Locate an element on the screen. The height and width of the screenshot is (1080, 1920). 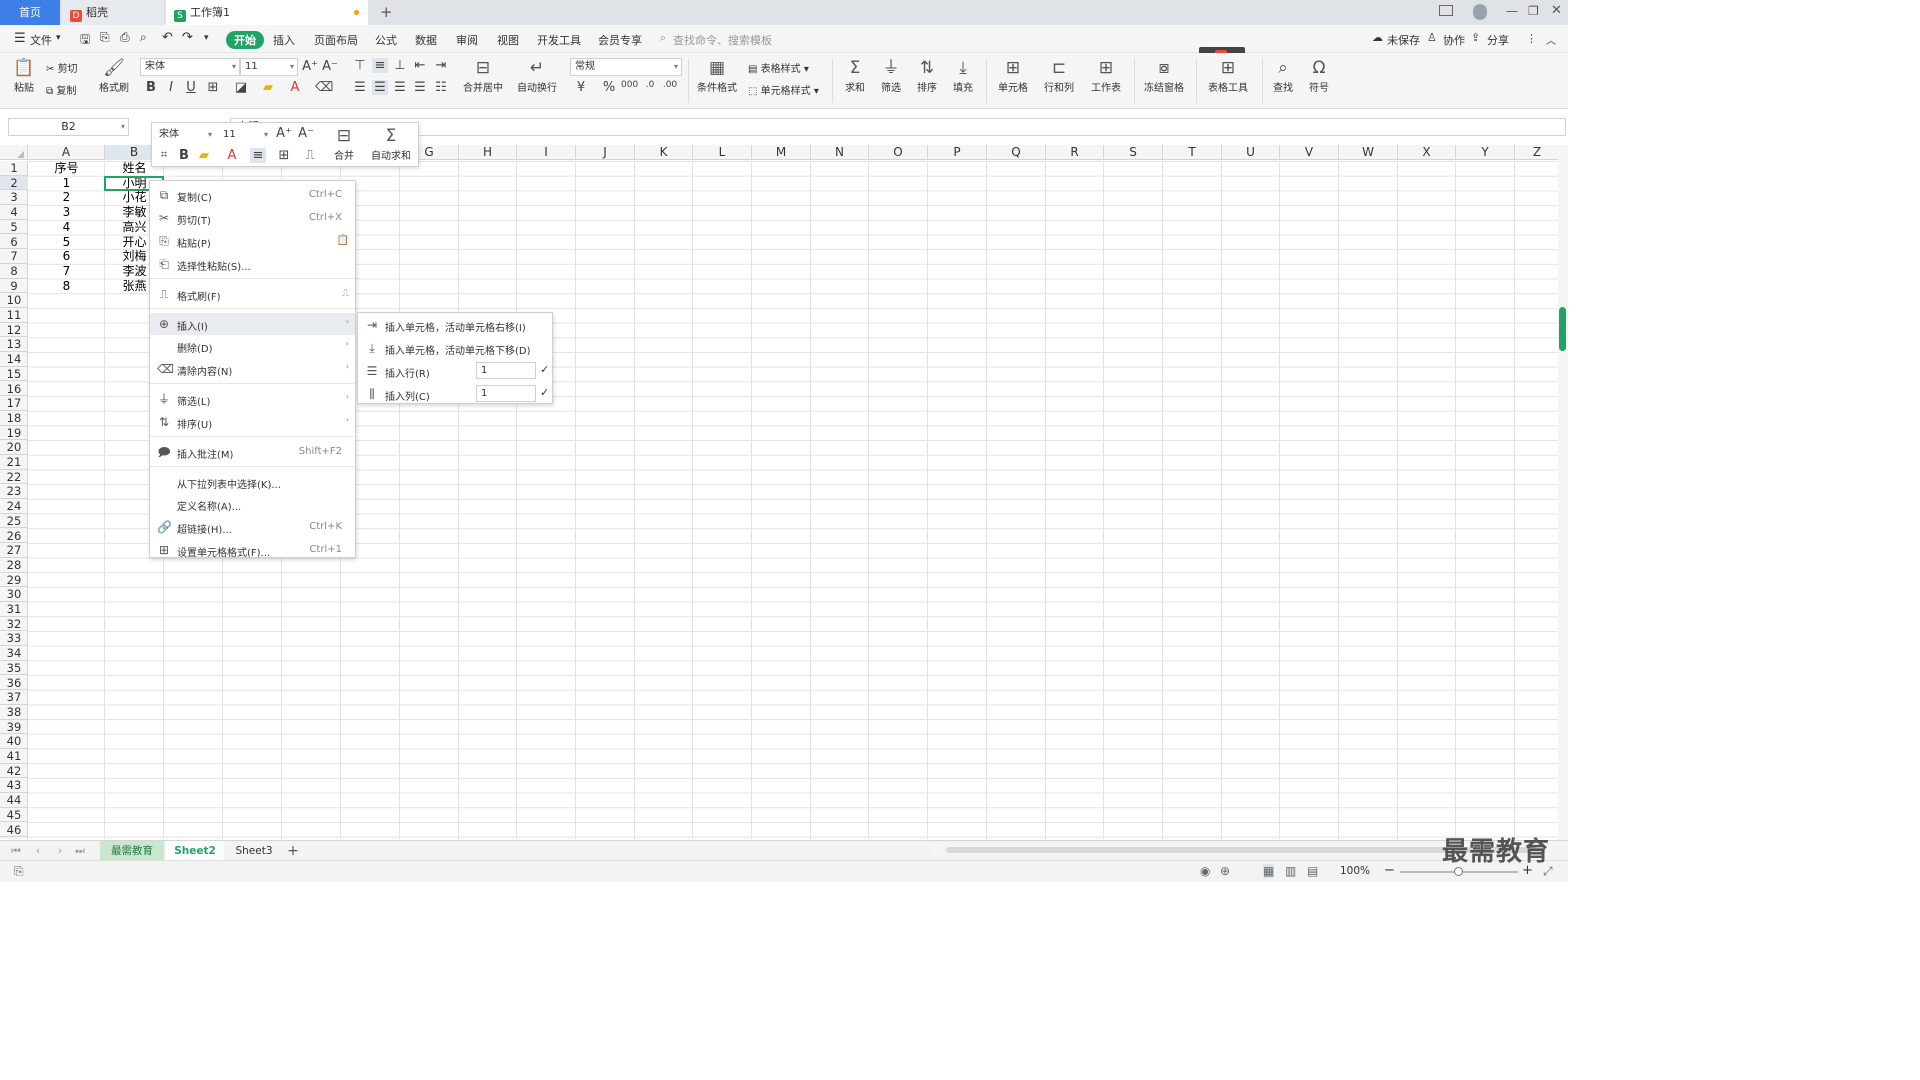
text-select-icon: ⌗ is located at coordinates (164, 155).